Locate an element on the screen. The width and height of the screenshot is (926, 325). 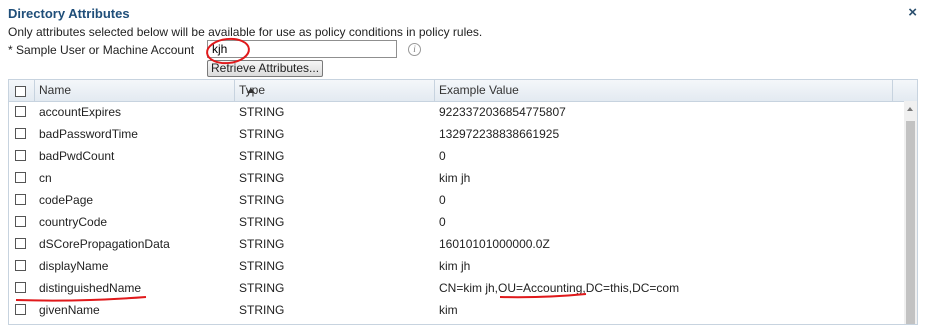
table-row: displayName STRING kim jh is located at coordinates (456, 266).